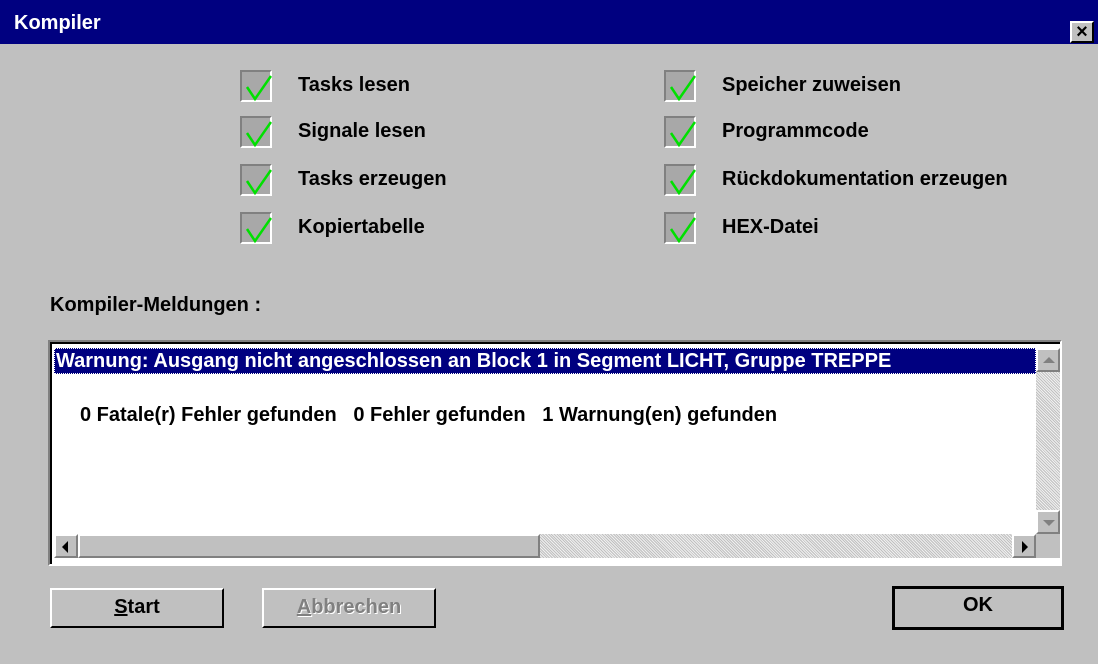 The image size is (1098, 664). I want to click on scroll-down-button, so click(1048, 522).